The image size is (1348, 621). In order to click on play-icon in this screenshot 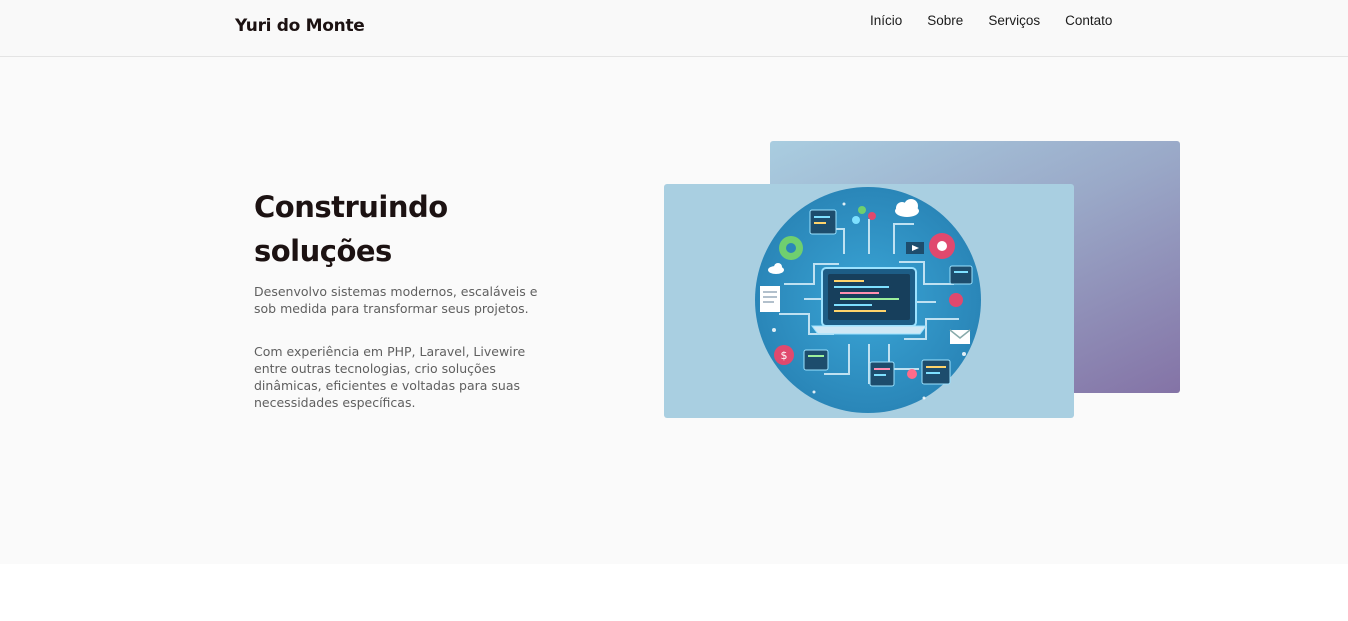, I will do `click(915, 248)`.